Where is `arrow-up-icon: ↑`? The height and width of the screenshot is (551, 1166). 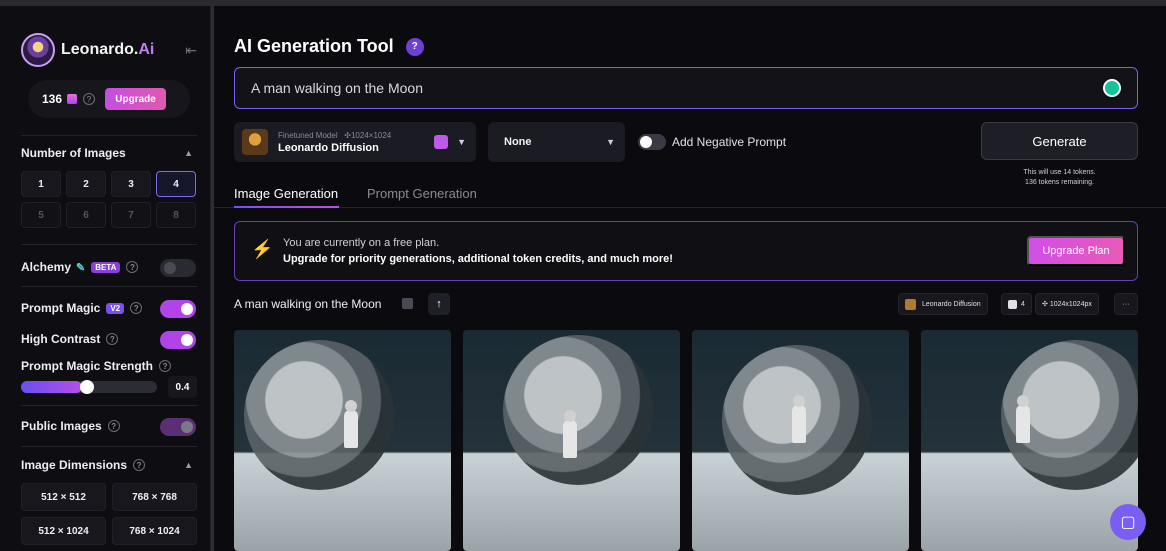
arrow-up-icon: ↑ is located at coordinates (439, 304).